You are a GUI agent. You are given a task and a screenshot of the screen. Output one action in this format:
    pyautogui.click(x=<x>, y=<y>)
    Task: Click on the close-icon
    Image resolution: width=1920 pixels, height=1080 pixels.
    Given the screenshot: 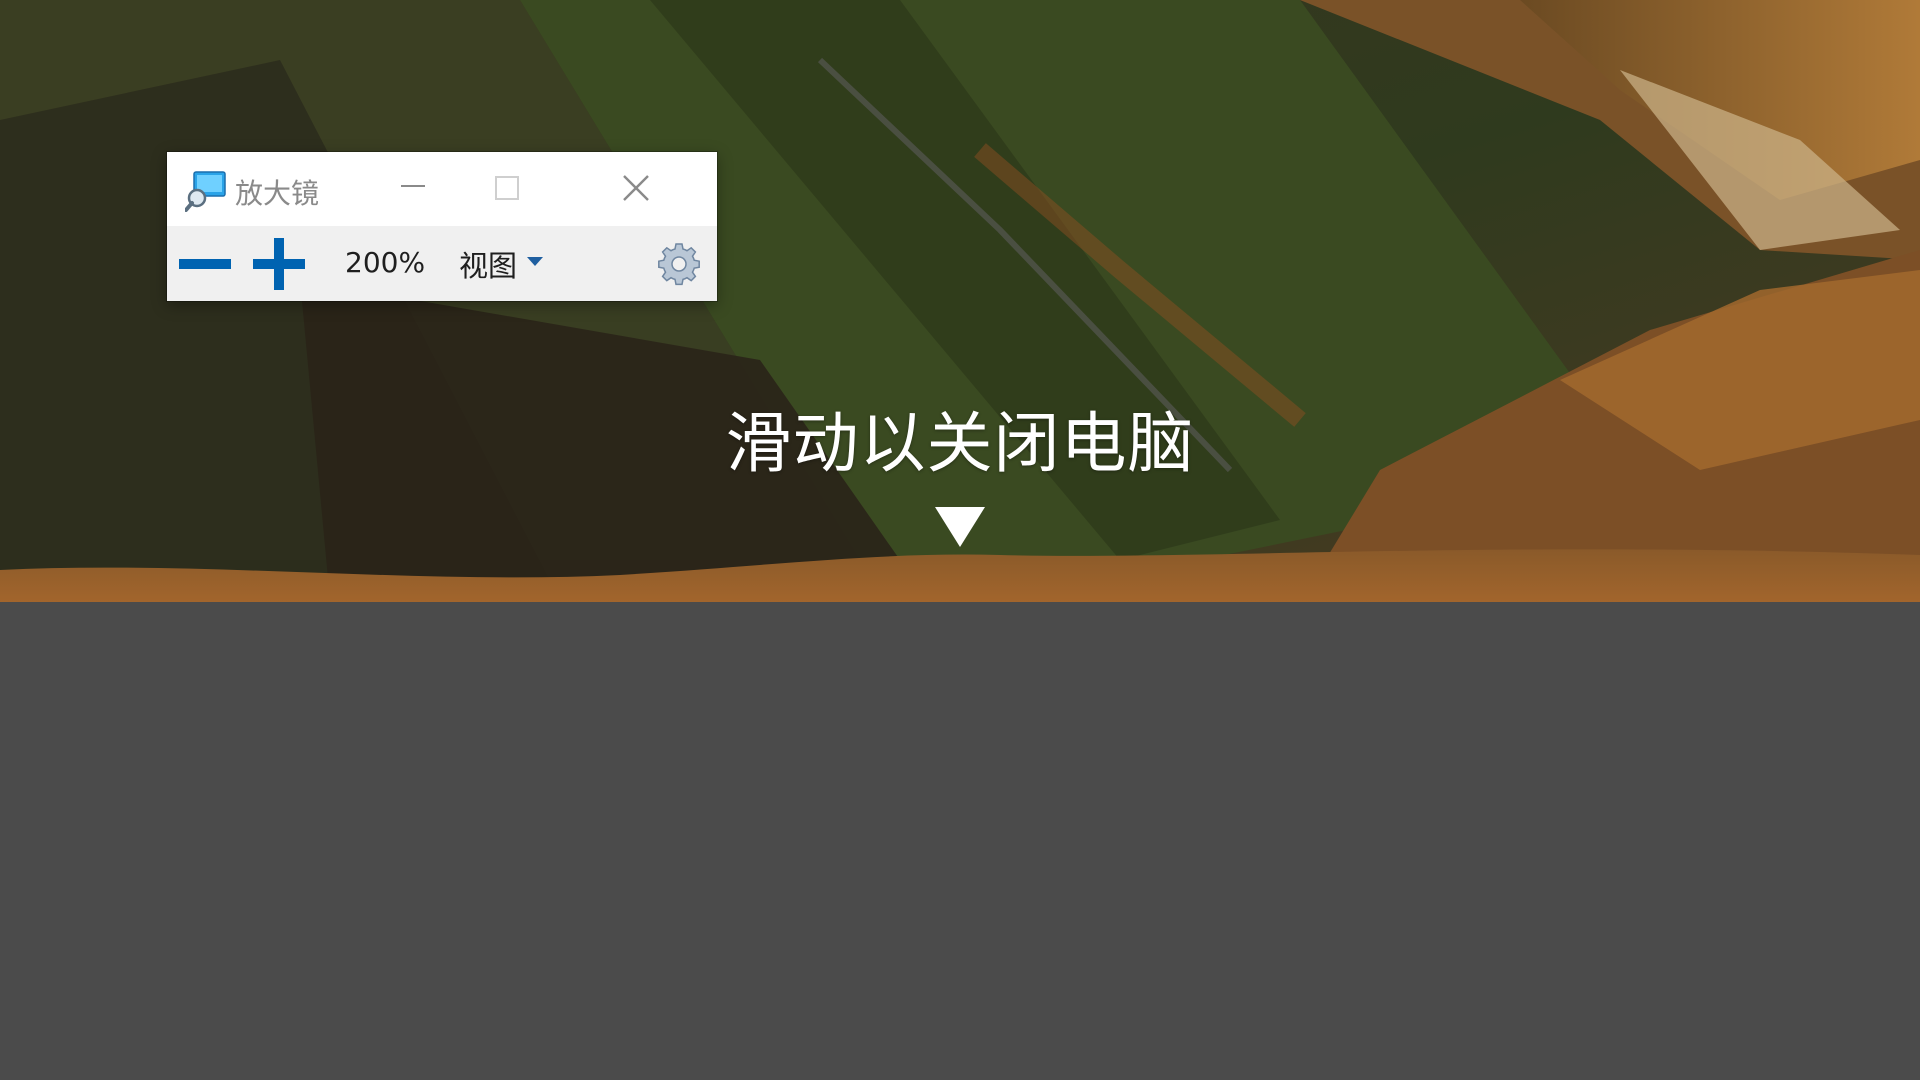 What is the action you would take?
    pyautogui.click(x=636, y=188)
    